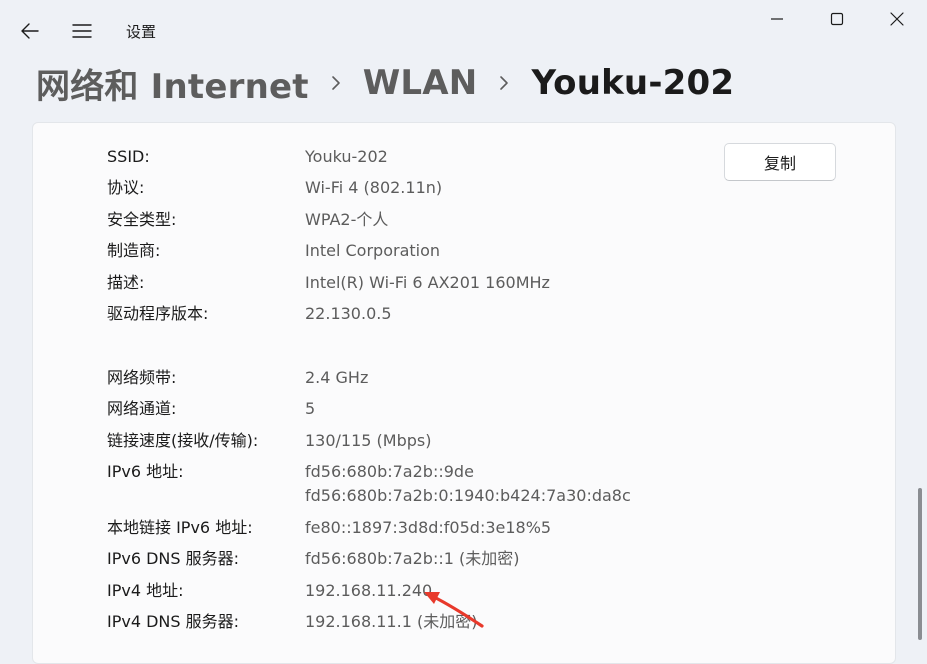 The width and height of the screenshot is (927, 664). I want to click on close-button, so click(897, 19).